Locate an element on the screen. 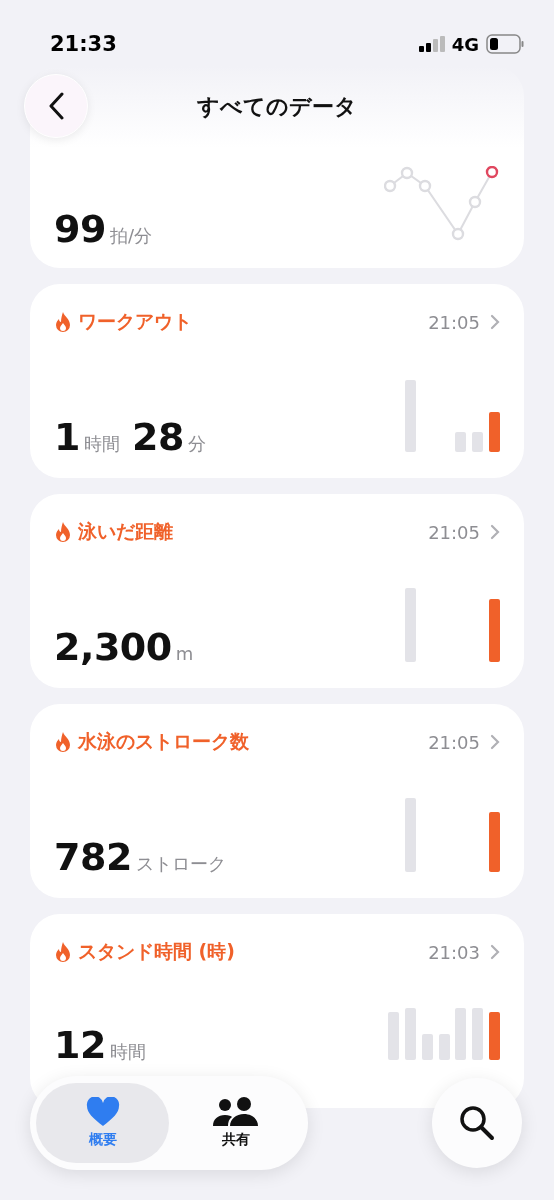  metric-unit: 拍/分 is located at coordinates (130, 236).